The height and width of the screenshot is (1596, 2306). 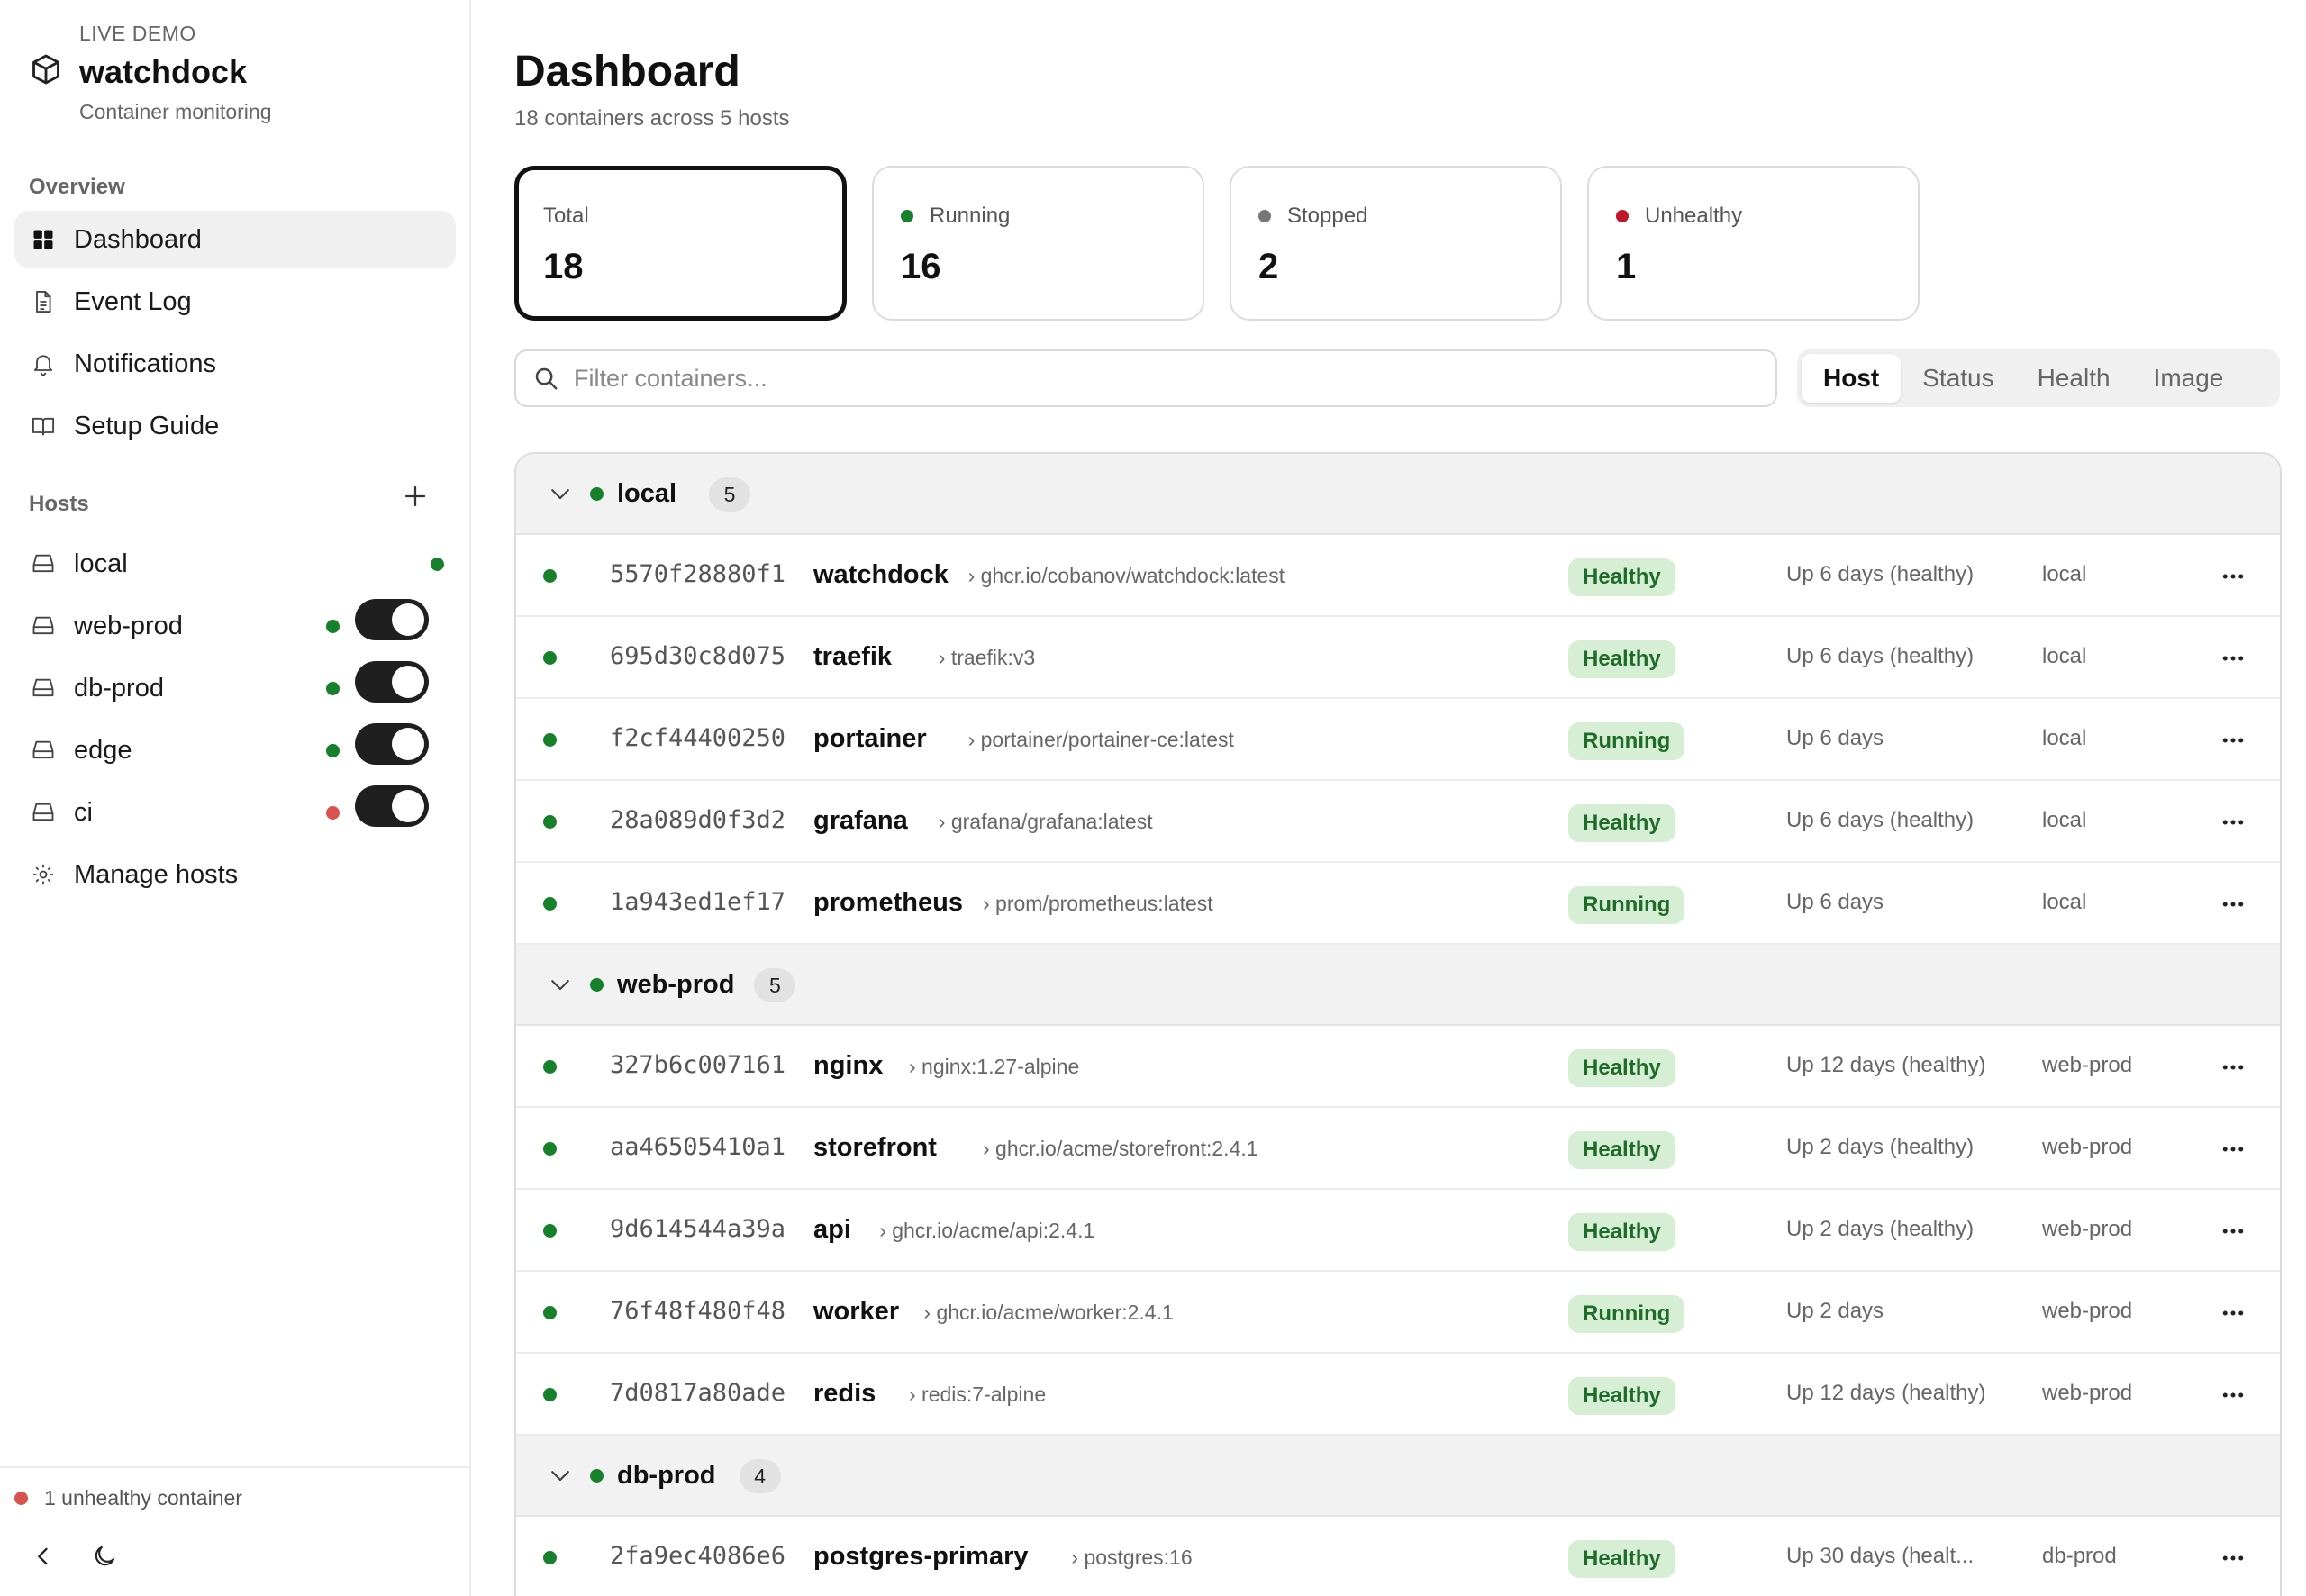 What do you see at coordinates (235, 302) in the screenshot?
I see `nav-event-log: Event Log` at bounding box center [235, 302].